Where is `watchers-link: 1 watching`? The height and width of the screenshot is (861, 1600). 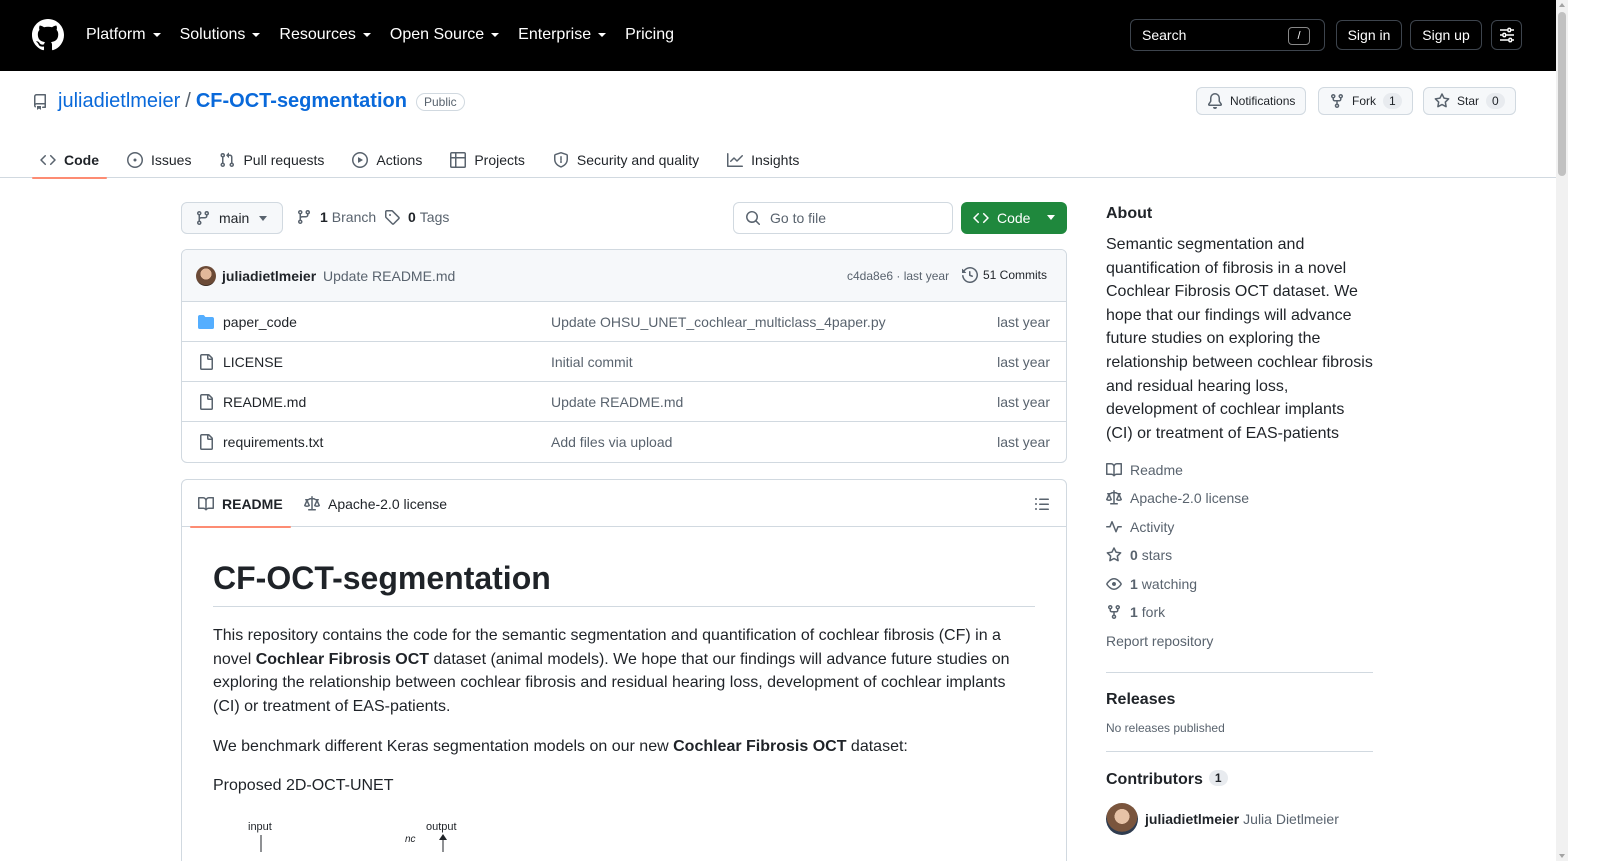 watchers-link: 1 watching is located at coordinates (1239, 583).